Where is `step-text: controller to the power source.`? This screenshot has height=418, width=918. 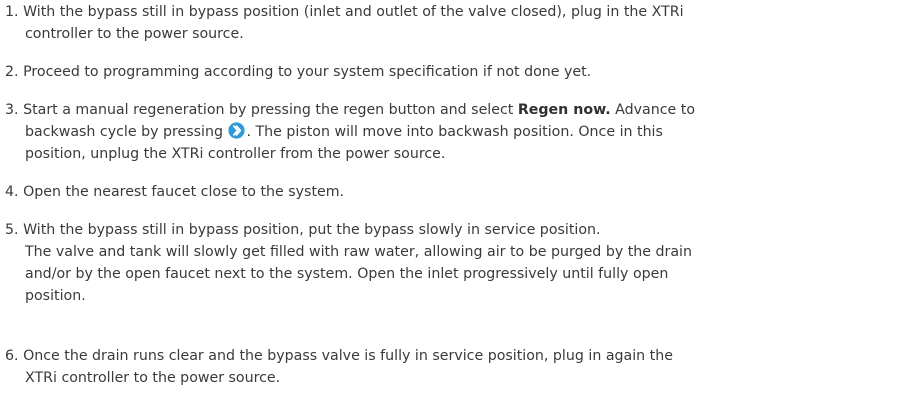 step-text: controller to the power source. is located at coordinates (134, 34).